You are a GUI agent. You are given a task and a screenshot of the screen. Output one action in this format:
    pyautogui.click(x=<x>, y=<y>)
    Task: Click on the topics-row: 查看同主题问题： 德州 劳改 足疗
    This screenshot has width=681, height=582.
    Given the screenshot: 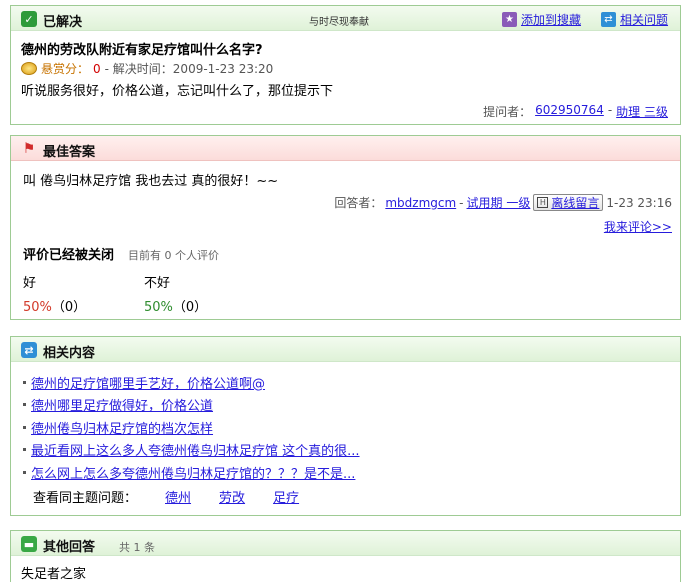 What is the action you would take?
    pyautogui.click(x=166, y=496)
    